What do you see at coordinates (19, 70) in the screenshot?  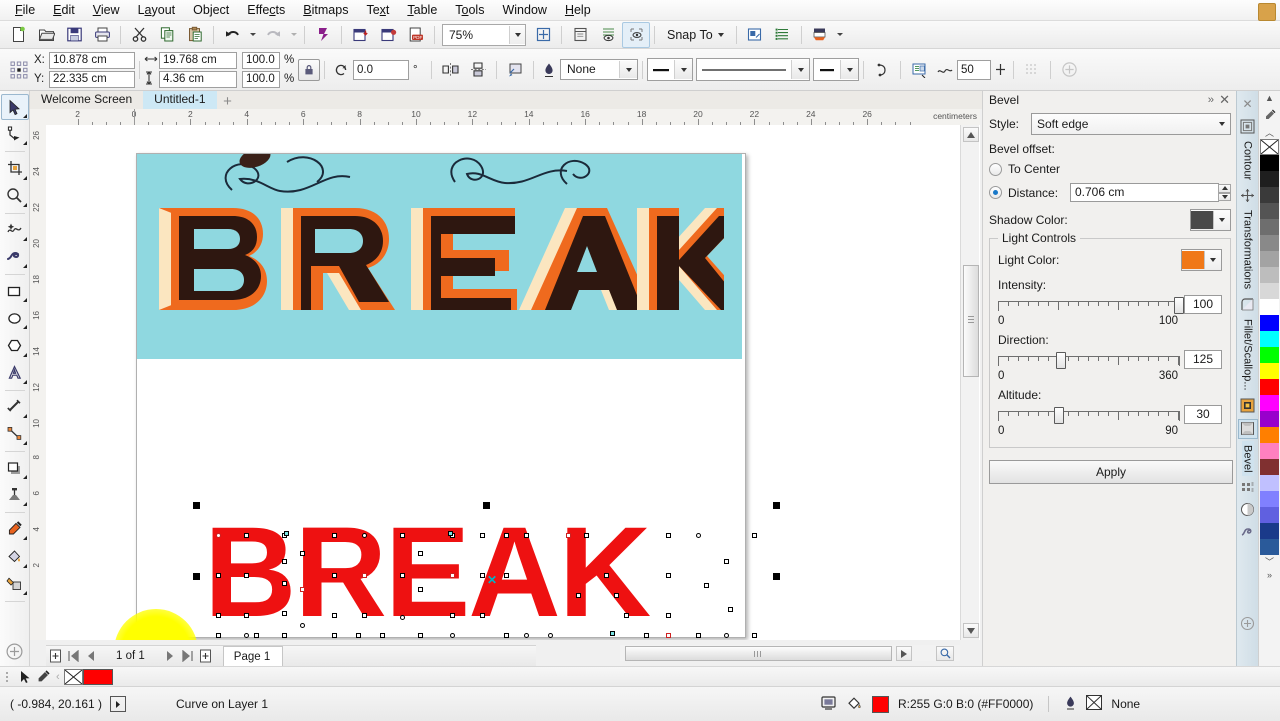 I see `object-origin-icon` at bounding box center [19, 70].